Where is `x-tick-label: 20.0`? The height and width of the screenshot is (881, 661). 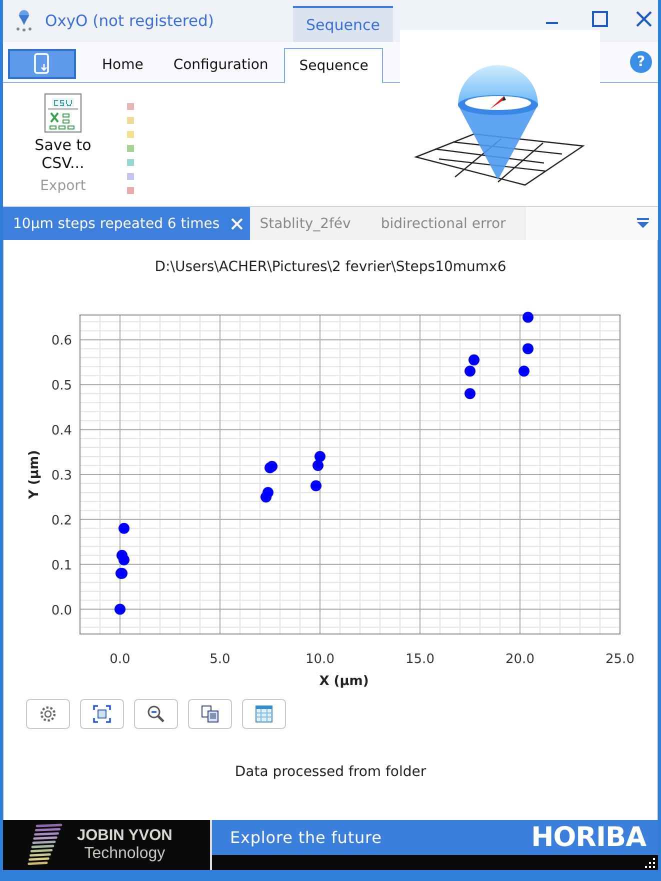
x-tick-label: 20.0 is located at coordinates (520, 659).